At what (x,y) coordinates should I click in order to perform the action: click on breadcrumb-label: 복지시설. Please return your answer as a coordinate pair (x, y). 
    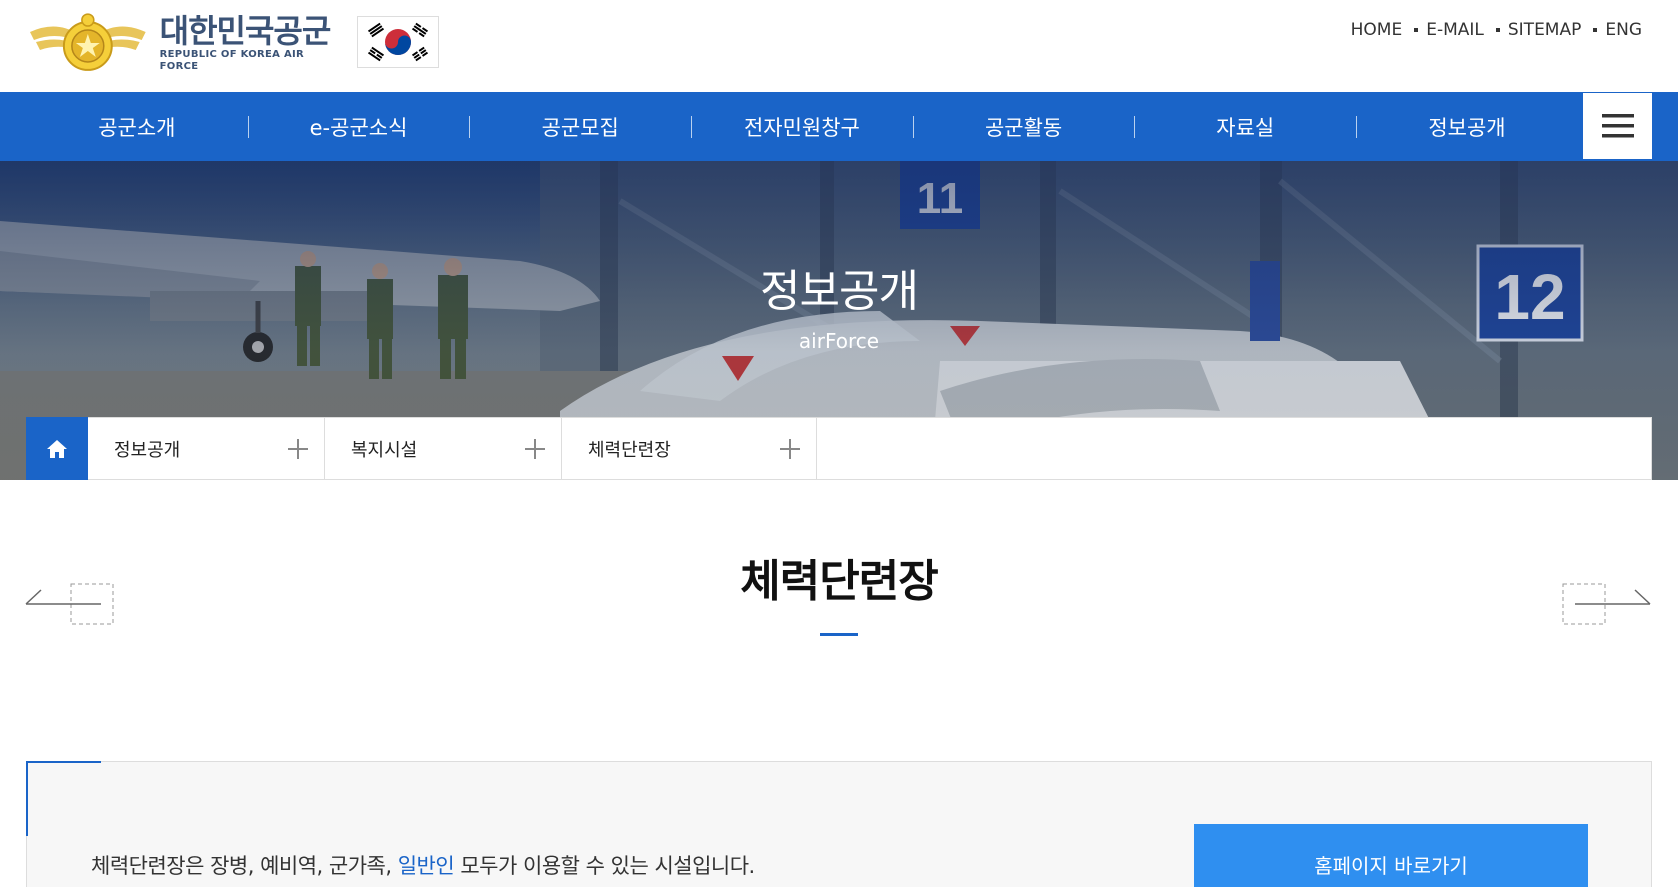
    Looking at the image, I should click on (384, 450).